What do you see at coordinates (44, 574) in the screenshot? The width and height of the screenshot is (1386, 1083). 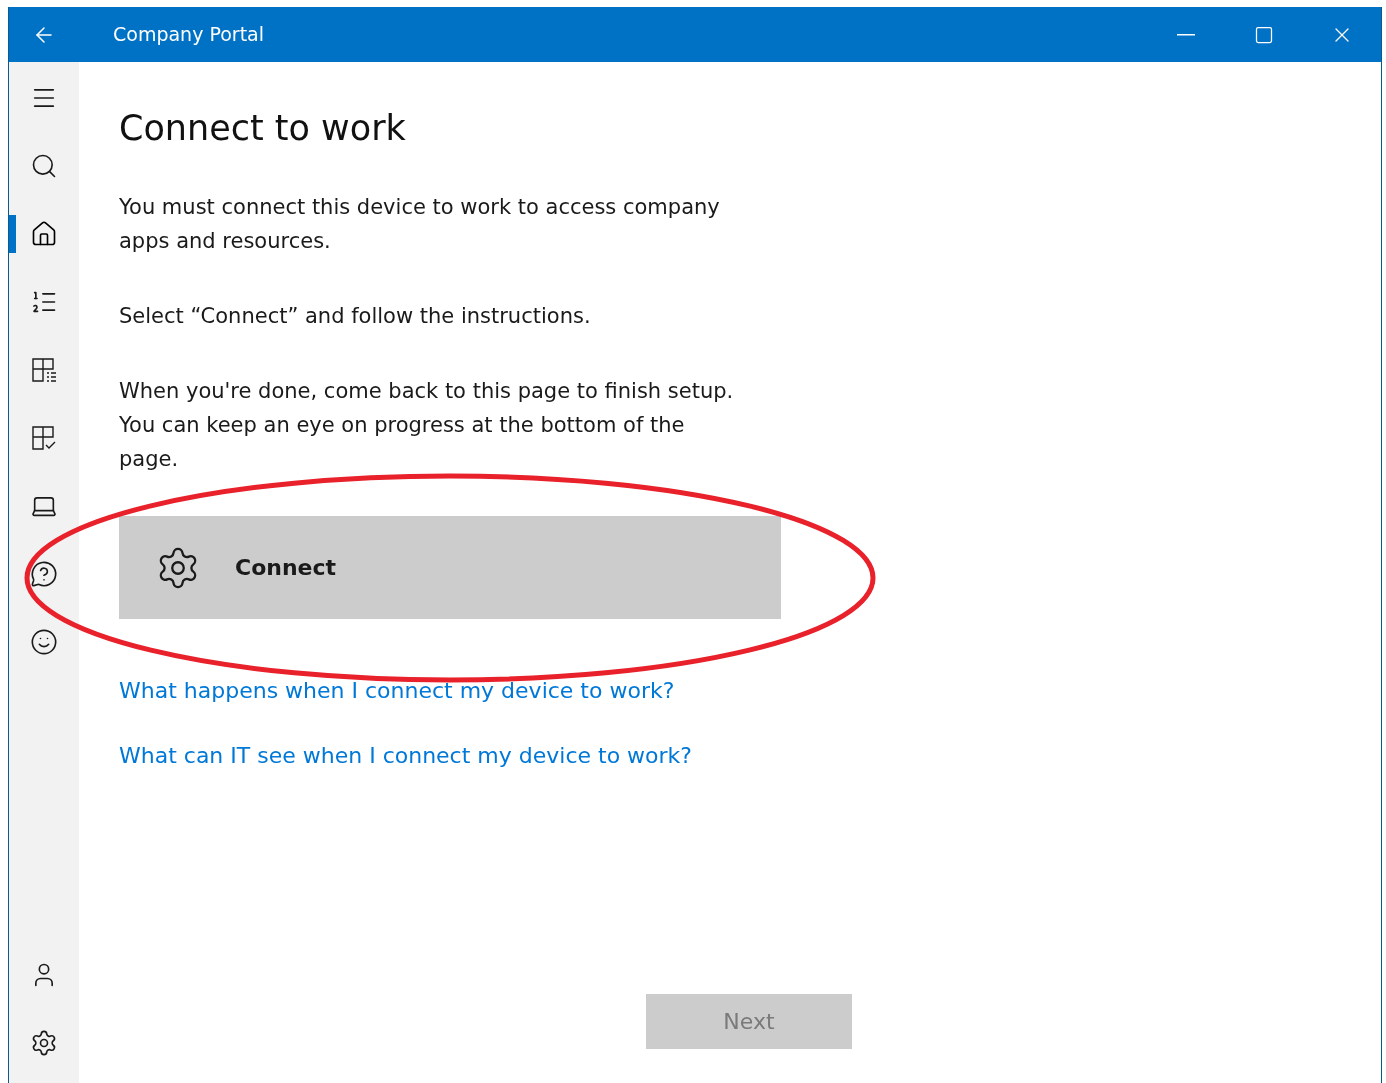 I see `help-chat-icon` at bounding box center [44, 574].